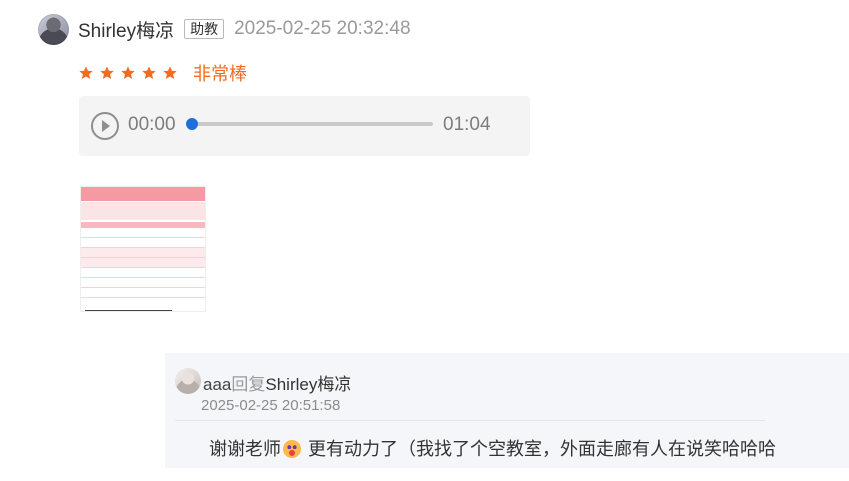 The width and height of the screenshot is (849, 481). What do you see at coordinates (311, 124) in the screenshot?
I see `audio-progress-track` at bounding box center [311, 124].